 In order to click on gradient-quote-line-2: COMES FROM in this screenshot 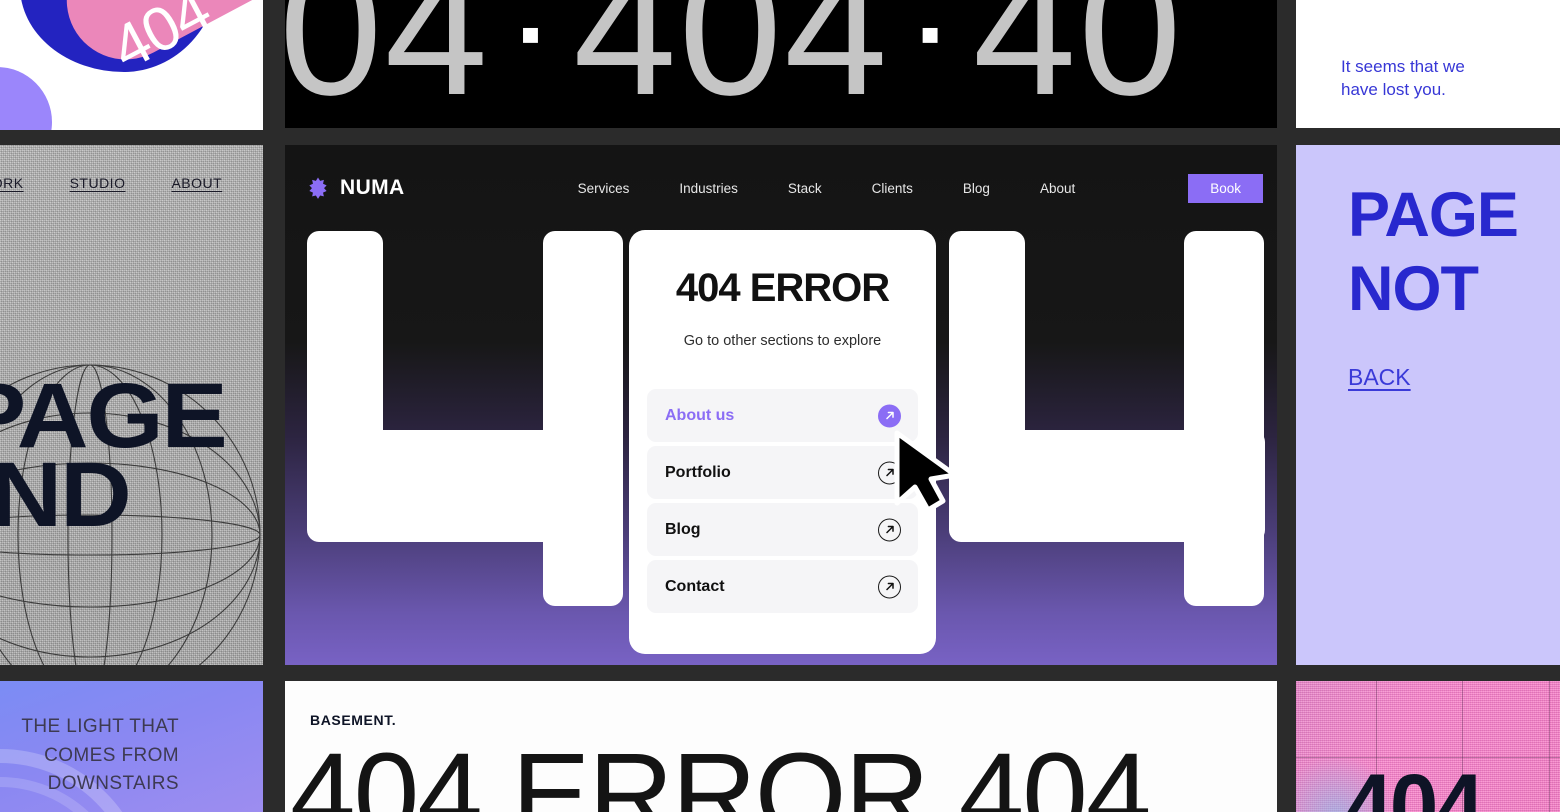, I will do `click(111, 755)`.